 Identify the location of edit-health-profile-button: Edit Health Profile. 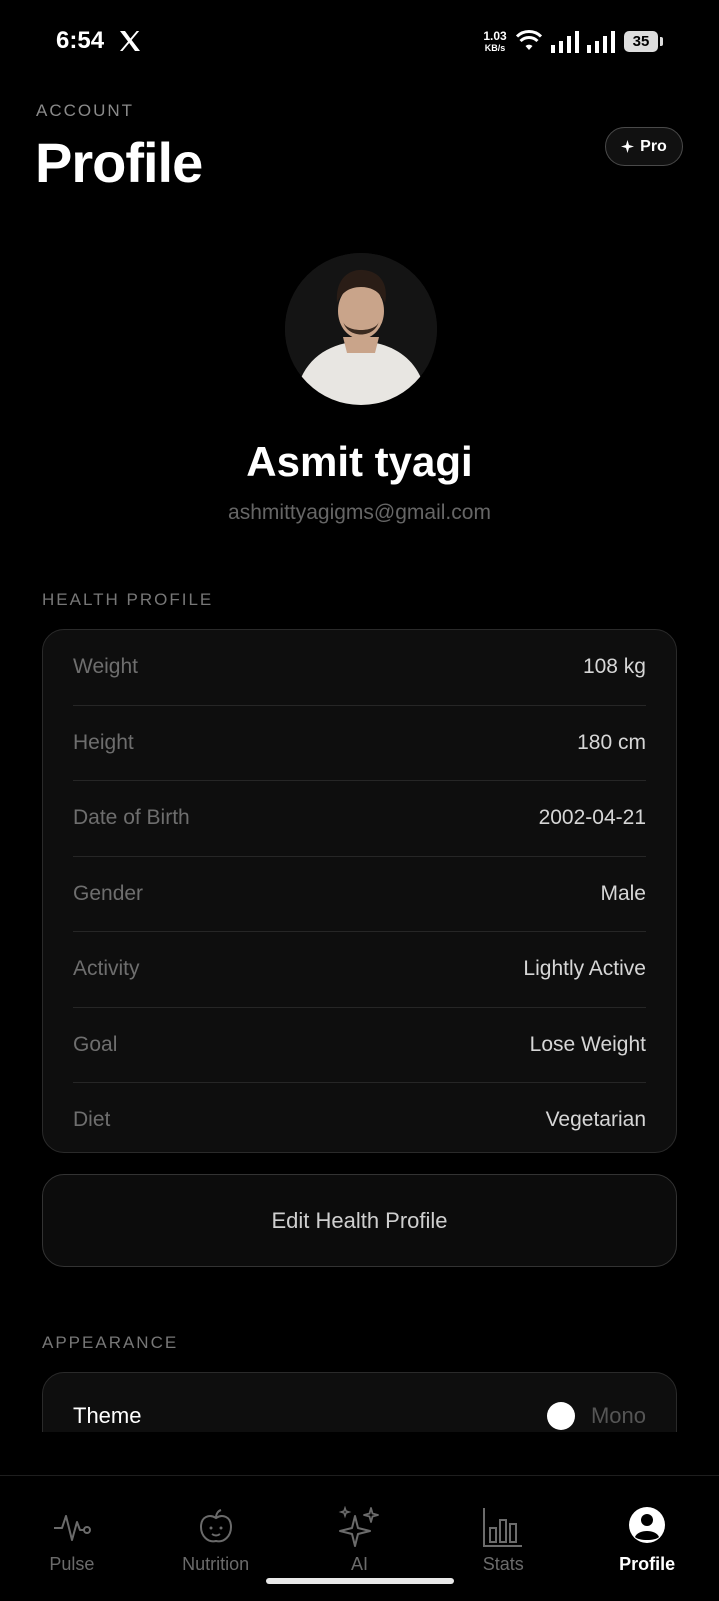
(359, 1220).